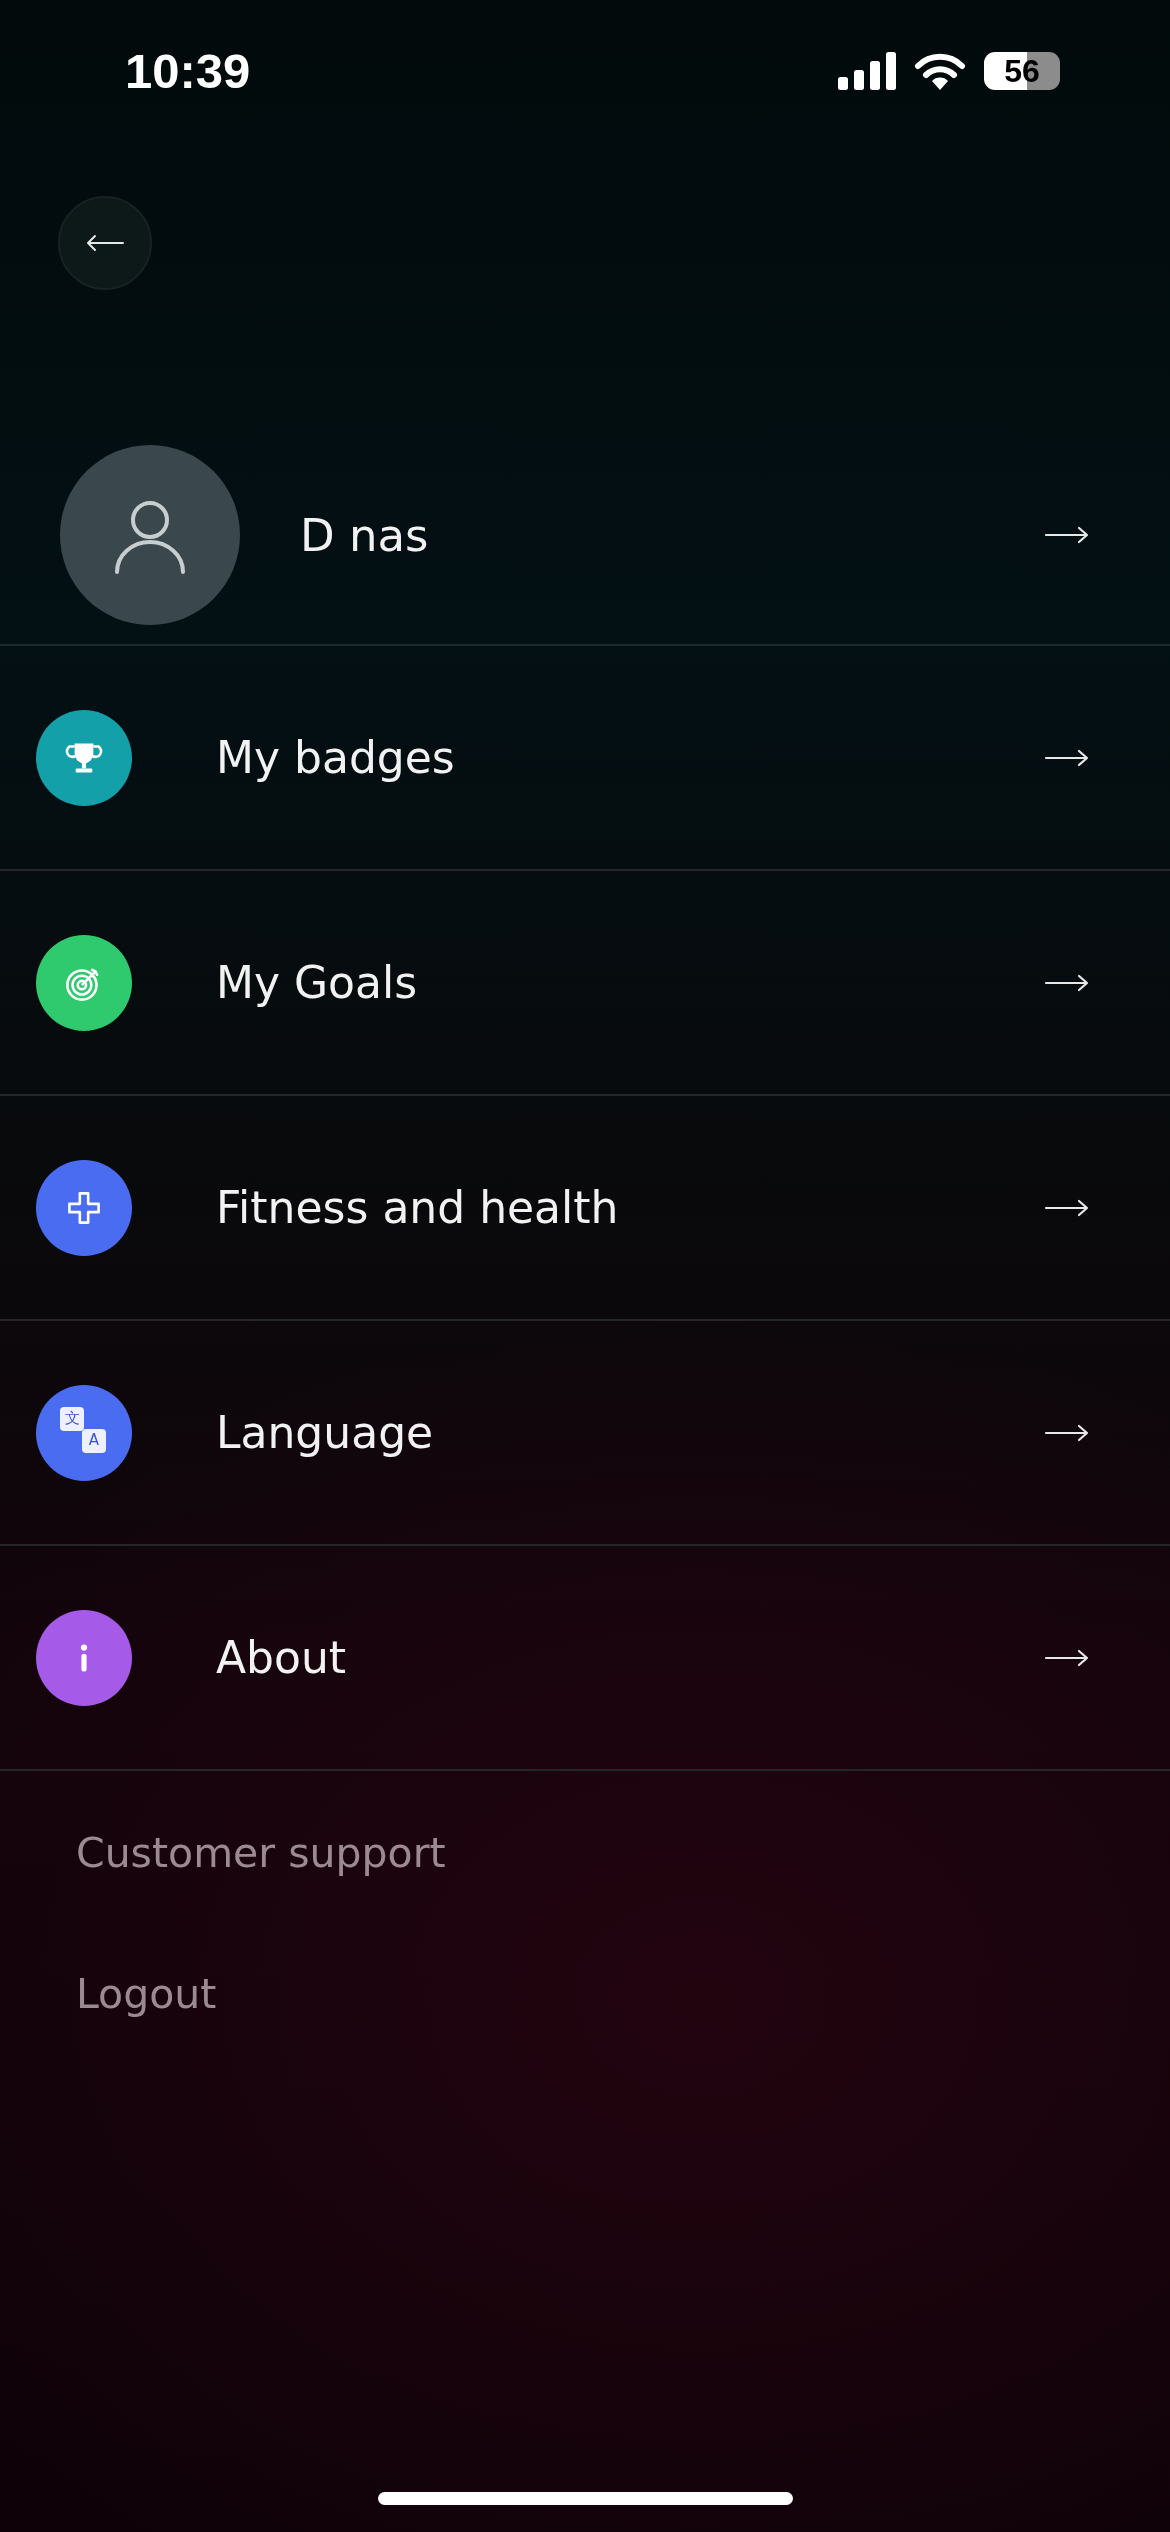  What do you see at coordinates (585, 1208) in the screenshot?
I see `menu-item: Fitness and health` at bounding box center [585, 1208].